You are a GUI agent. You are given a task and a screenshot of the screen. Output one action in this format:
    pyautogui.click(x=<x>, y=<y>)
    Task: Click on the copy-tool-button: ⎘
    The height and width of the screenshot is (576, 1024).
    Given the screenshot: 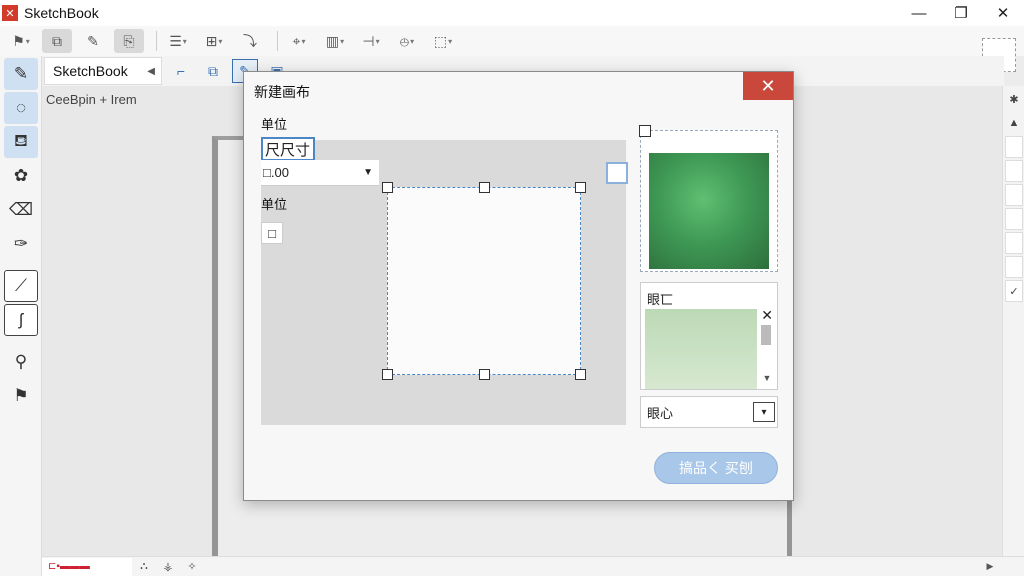 What is the action you would take?
    pyautogui.click(x=129, y=41)
    